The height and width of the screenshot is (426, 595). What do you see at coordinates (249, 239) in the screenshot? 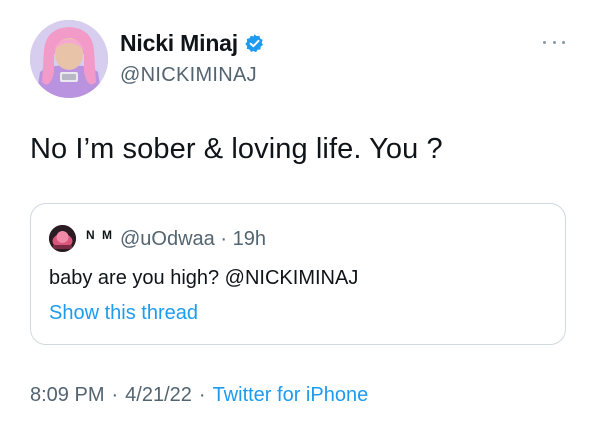
I see `quoted-age: 19h` at bounding box center [249, 239].